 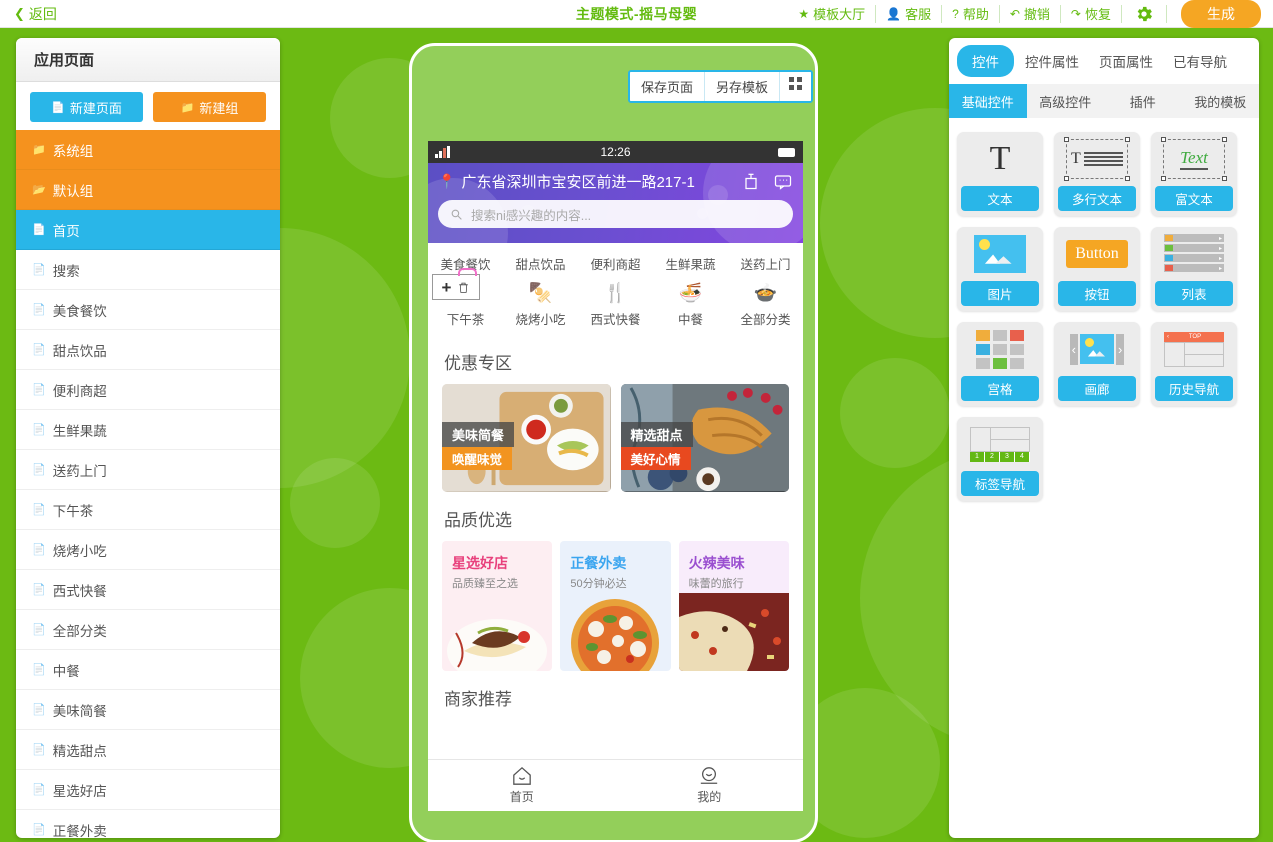 I want to click on page-list-item: 📄 美食餐饮, so click(x=148, y=310).